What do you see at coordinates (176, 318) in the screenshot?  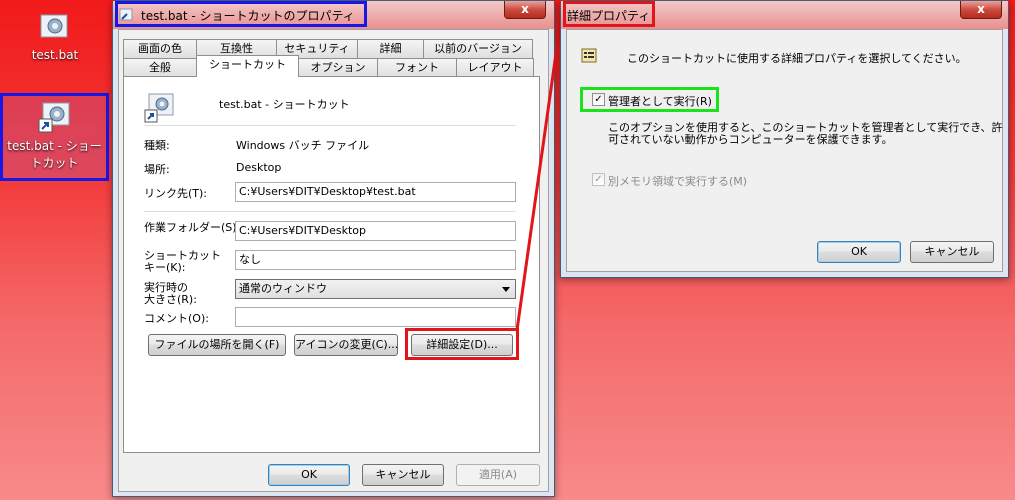 I see `comment-label: コメント(O):` at bounding box center [176, 318].